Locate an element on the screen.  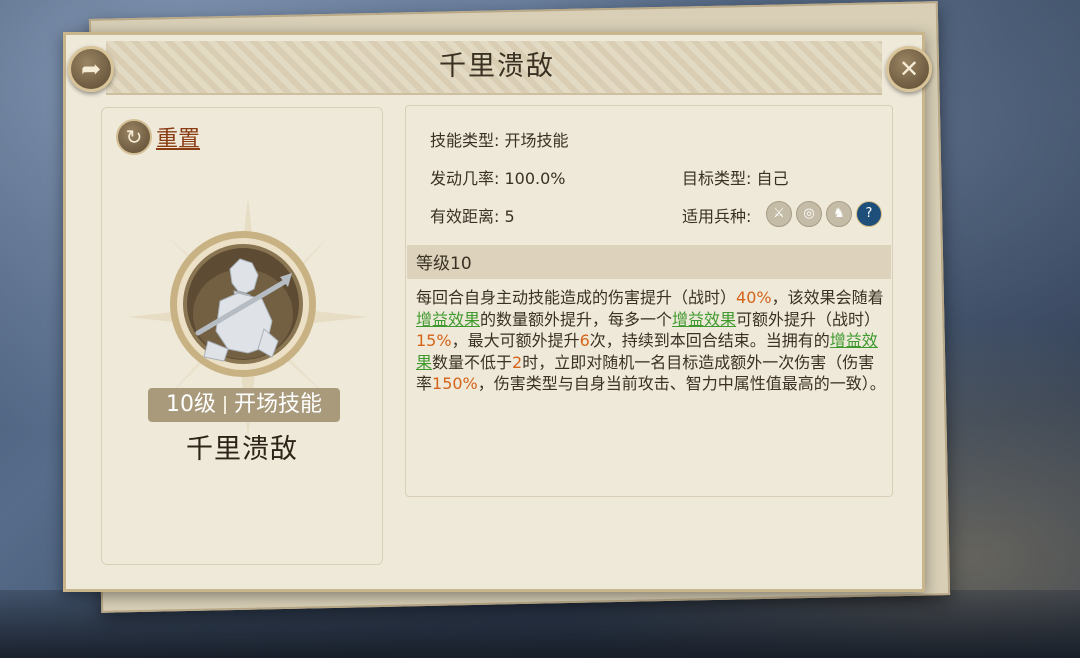
desc-text: 次，持续到本回合结束。当拥有的 is located at coordinates (709, 340).